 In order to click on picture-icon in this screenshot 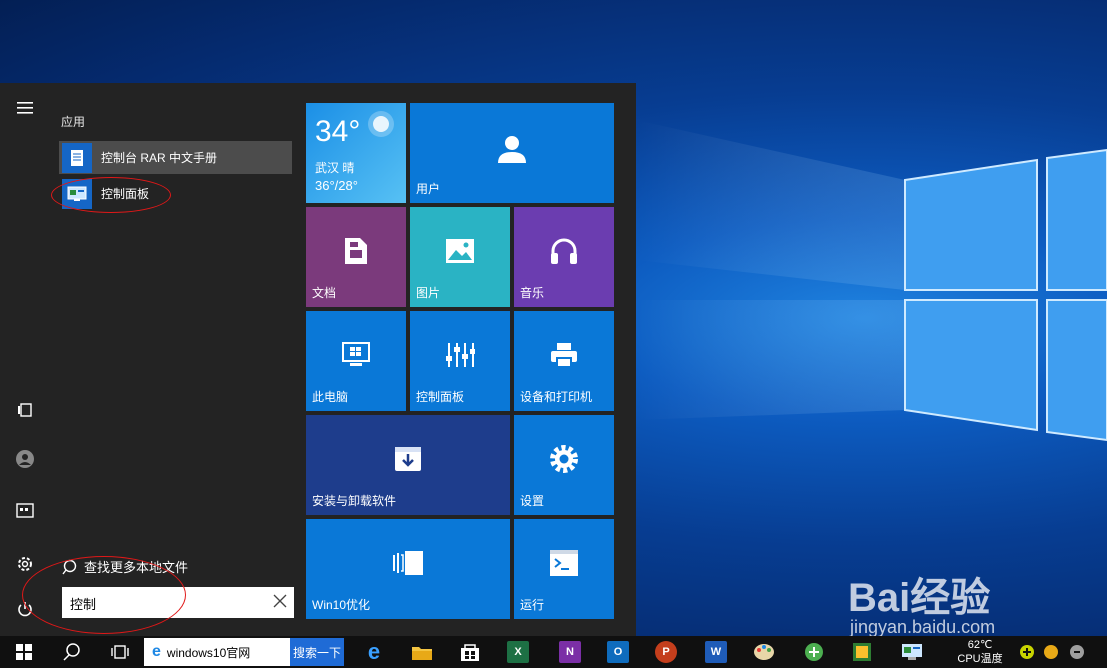, I will do `click(460, 251)`.